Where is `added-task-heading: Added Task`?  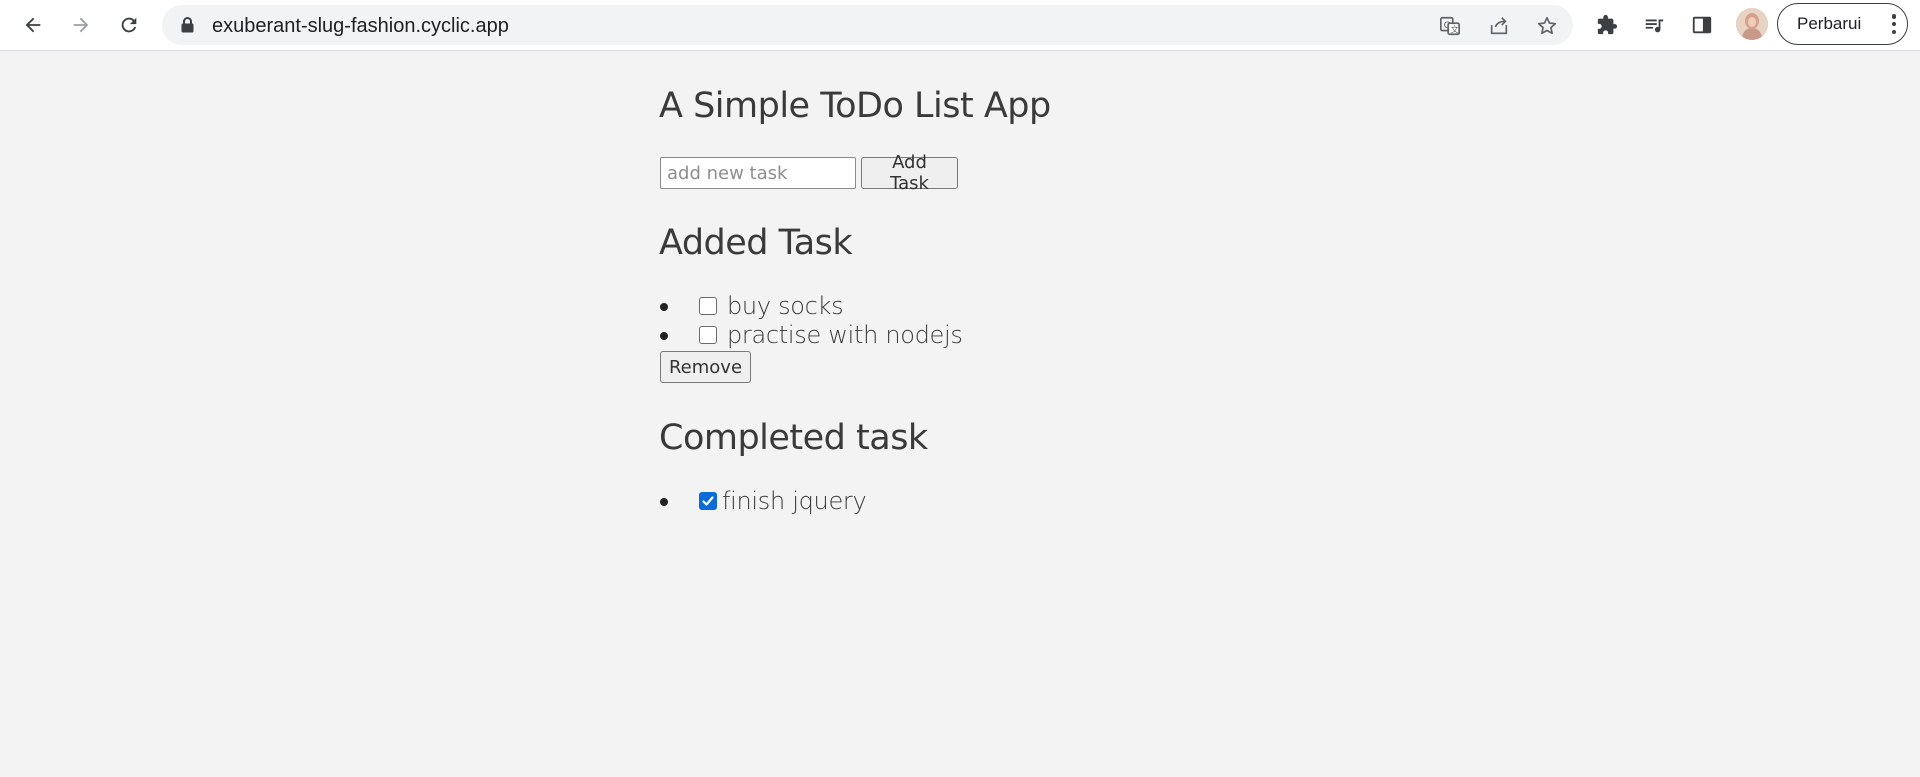 added-task-heading: Added Task is located at coordinates (756, 243).